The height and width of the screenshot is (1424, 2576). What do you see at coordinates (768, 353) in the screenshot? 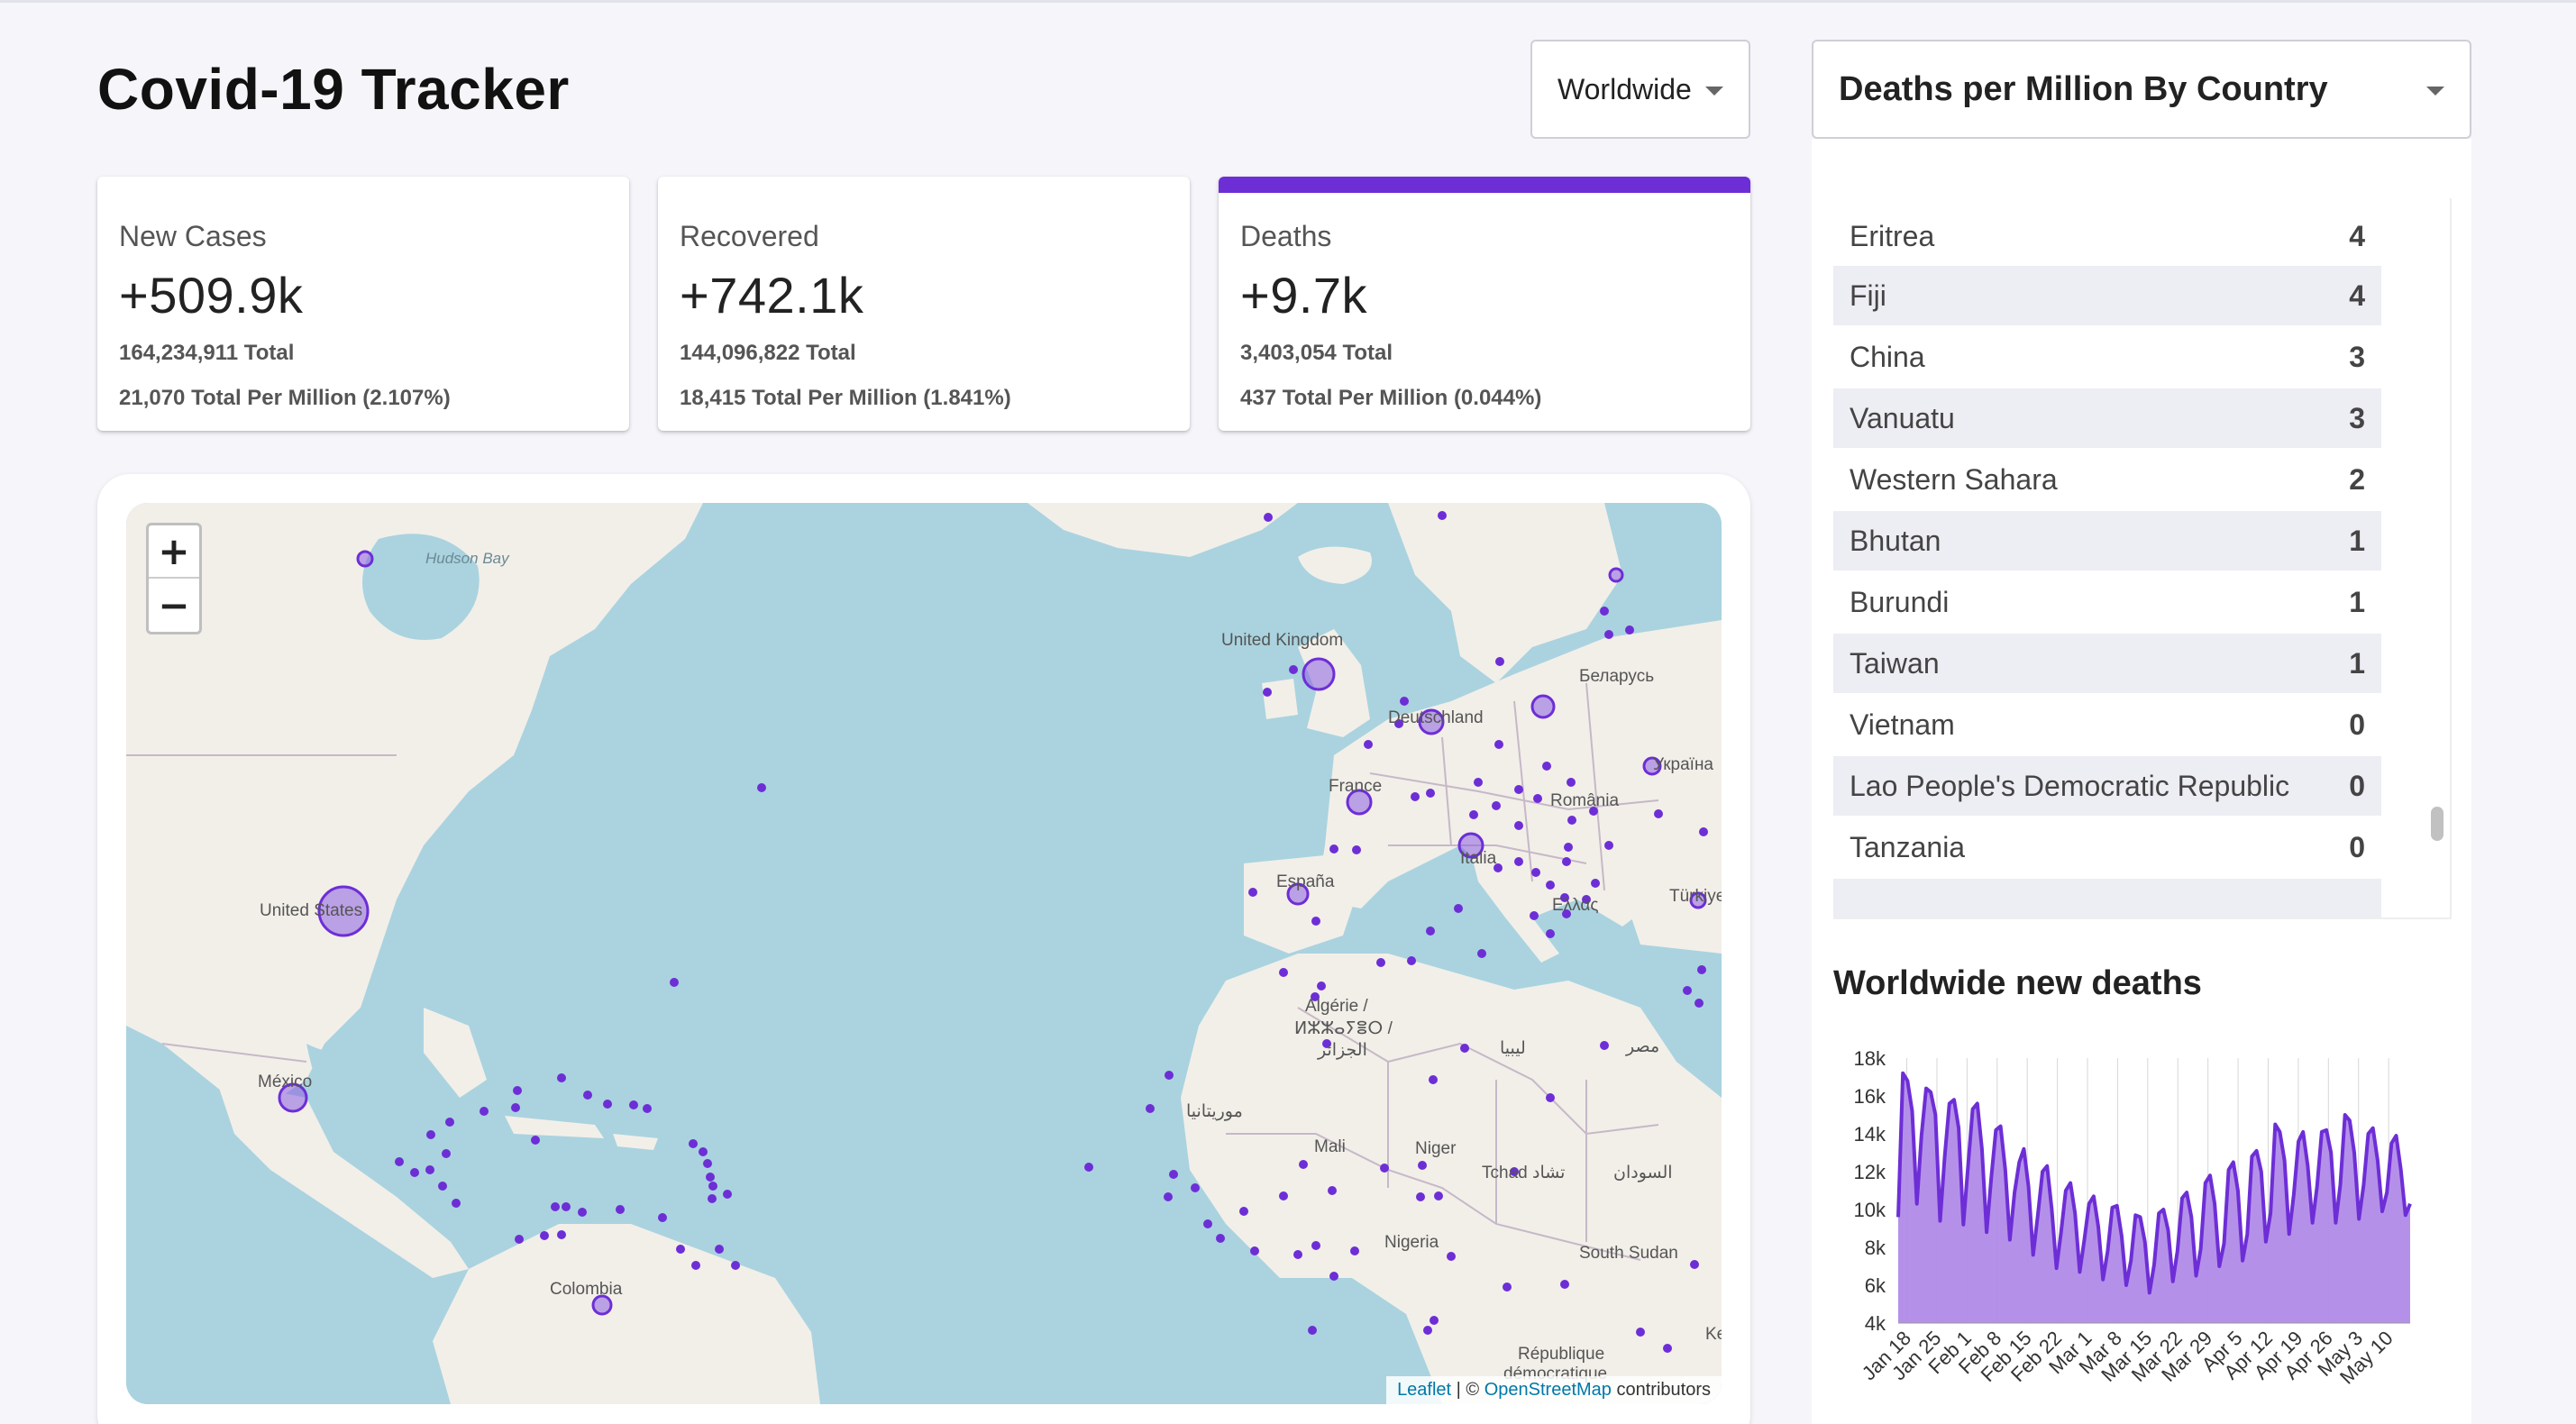
I see `card-total: 144,096,822 Total` at bounding box center [768, 353].